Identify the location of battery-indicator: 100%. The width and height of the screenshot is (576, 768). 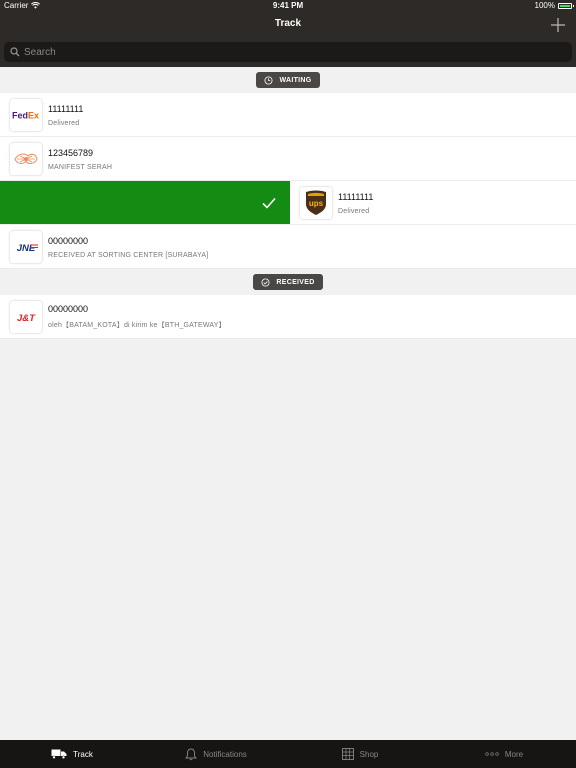
(554, 5).